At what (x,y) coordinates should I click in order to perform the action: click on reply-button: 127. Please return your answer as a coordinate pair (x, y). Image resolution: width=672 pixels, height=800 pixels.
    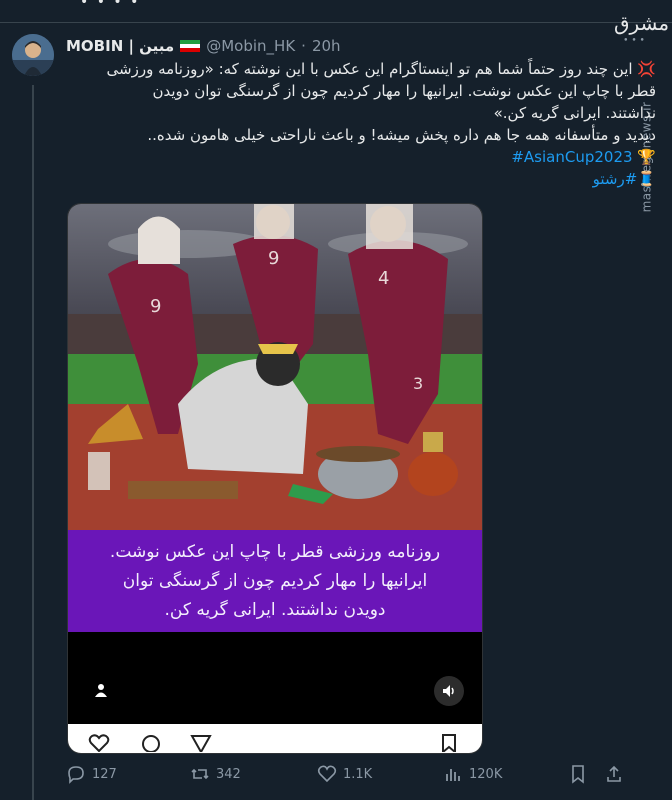
    Looking at the image, I should click on (91, 774).